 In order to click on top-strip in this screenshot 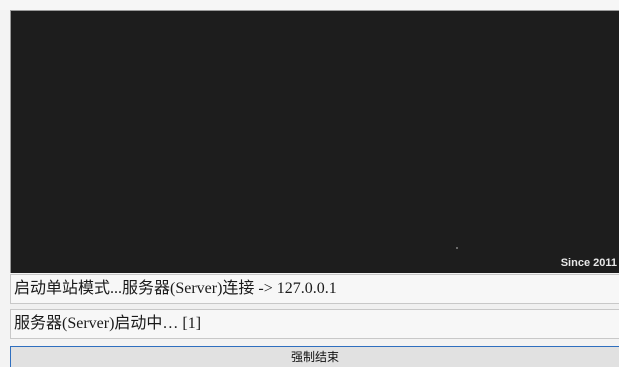, I will do `click(309, 5)`.